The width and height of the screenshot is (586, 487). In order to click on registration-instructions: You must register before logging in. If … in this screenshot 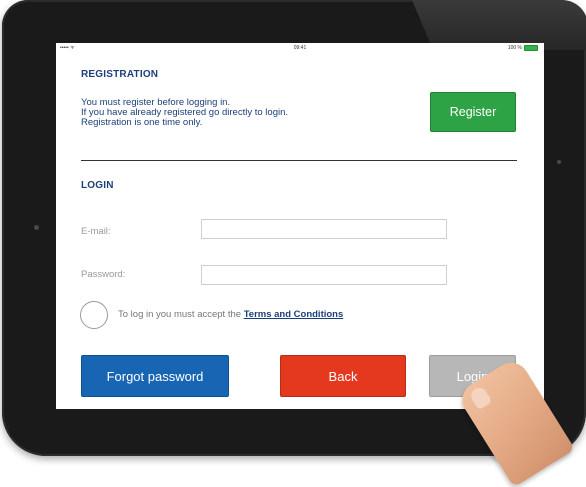, I will do `click(211, 113)`.